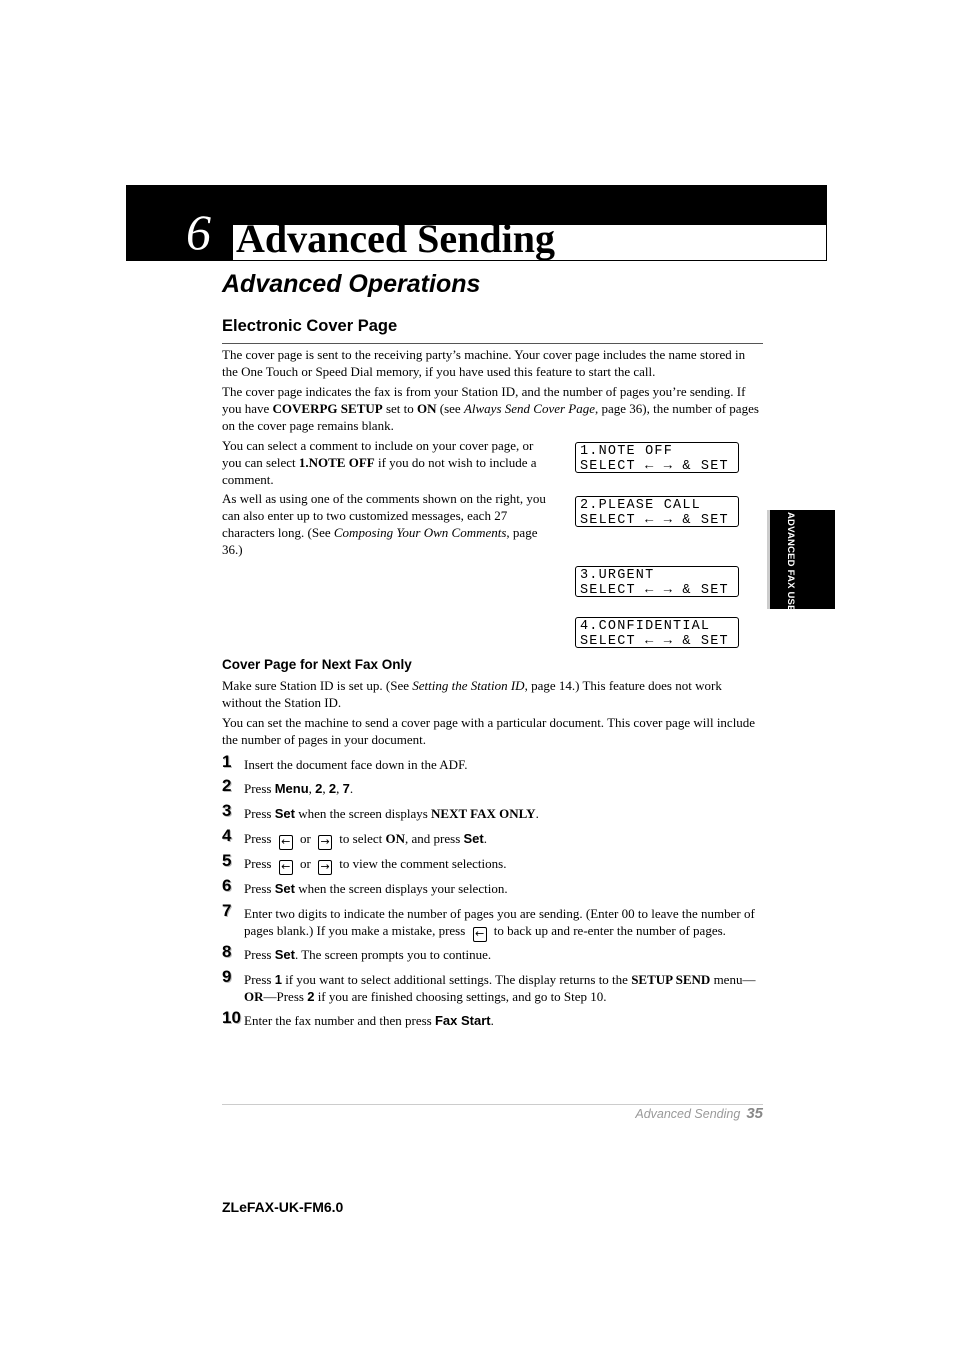 The image size is (954, 1351). Describe the element at coordinates (395, 238) in the screenshot. I see `chapter-title: Advanced Sending` at that location.